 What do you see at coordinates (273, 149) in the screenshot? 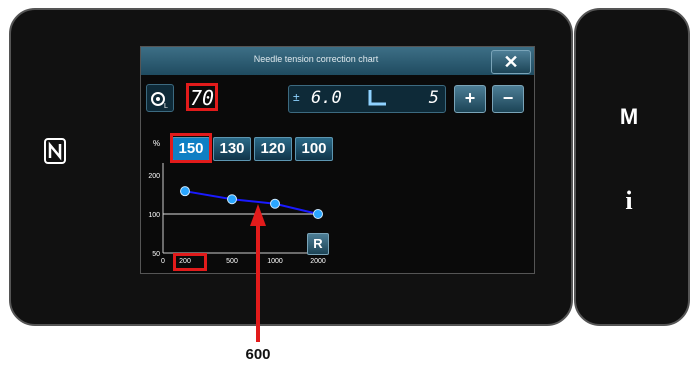
I see `option-120-button: 120` at bounding box center [273, 149].